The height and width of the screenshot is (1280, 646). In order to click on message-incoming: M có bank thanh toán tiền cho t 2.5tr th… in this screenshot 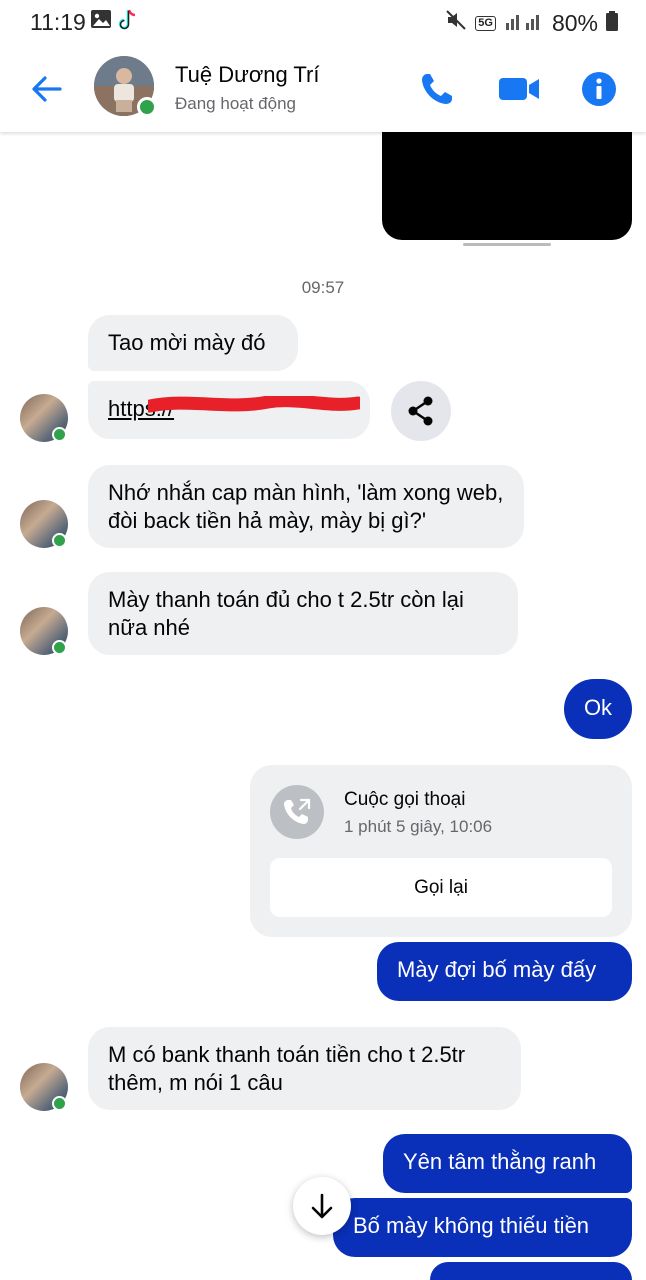, I will do `click(304, 1068)`.